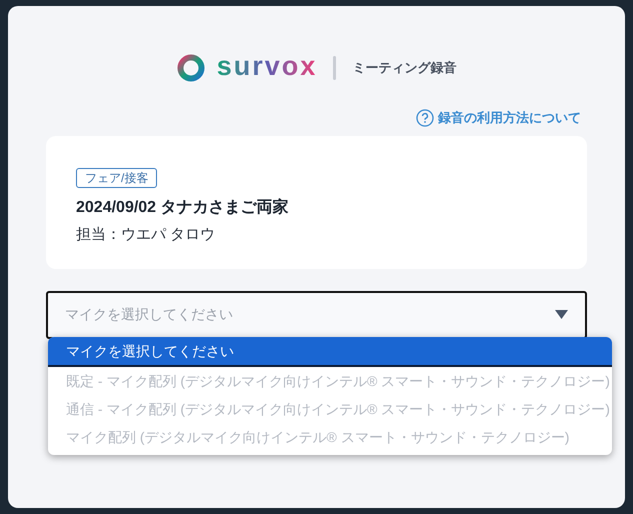  Describe the element at coordinates (404, 68) in the screenshot. I see `app-subtitle: ミーティング録音` at that location.